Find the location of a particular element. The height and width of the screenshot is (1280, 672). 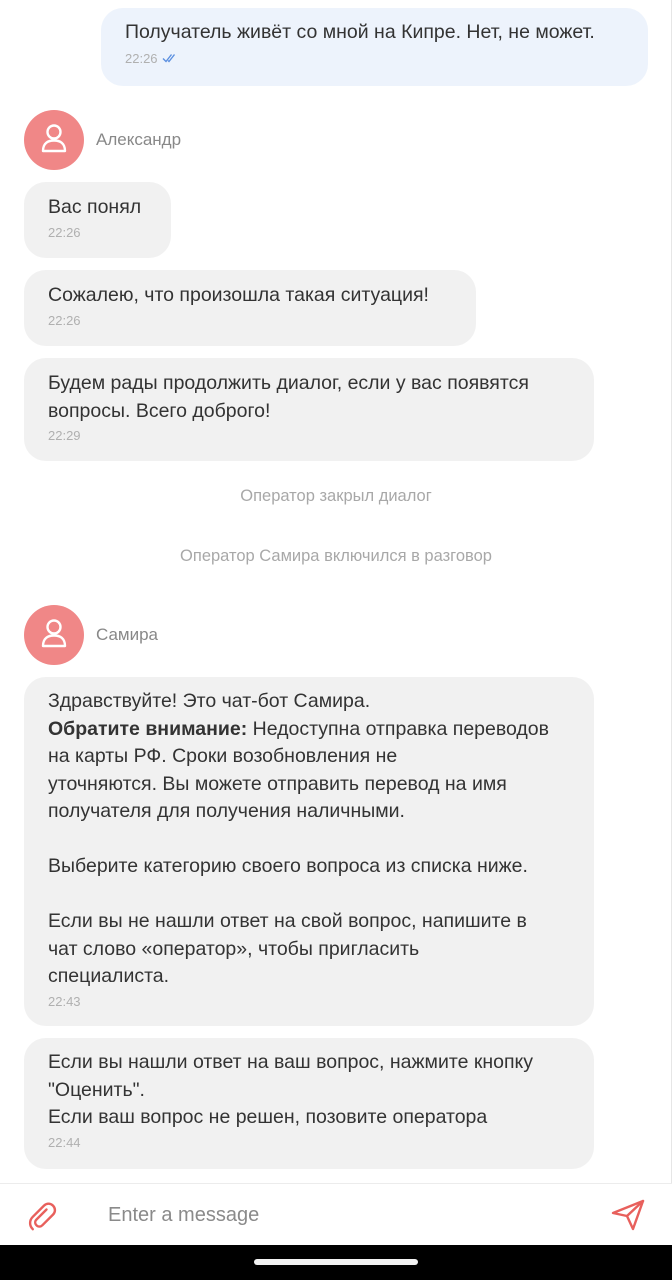

incoming-message: Вас понял 22:26 is located at coordinates (97, 220).